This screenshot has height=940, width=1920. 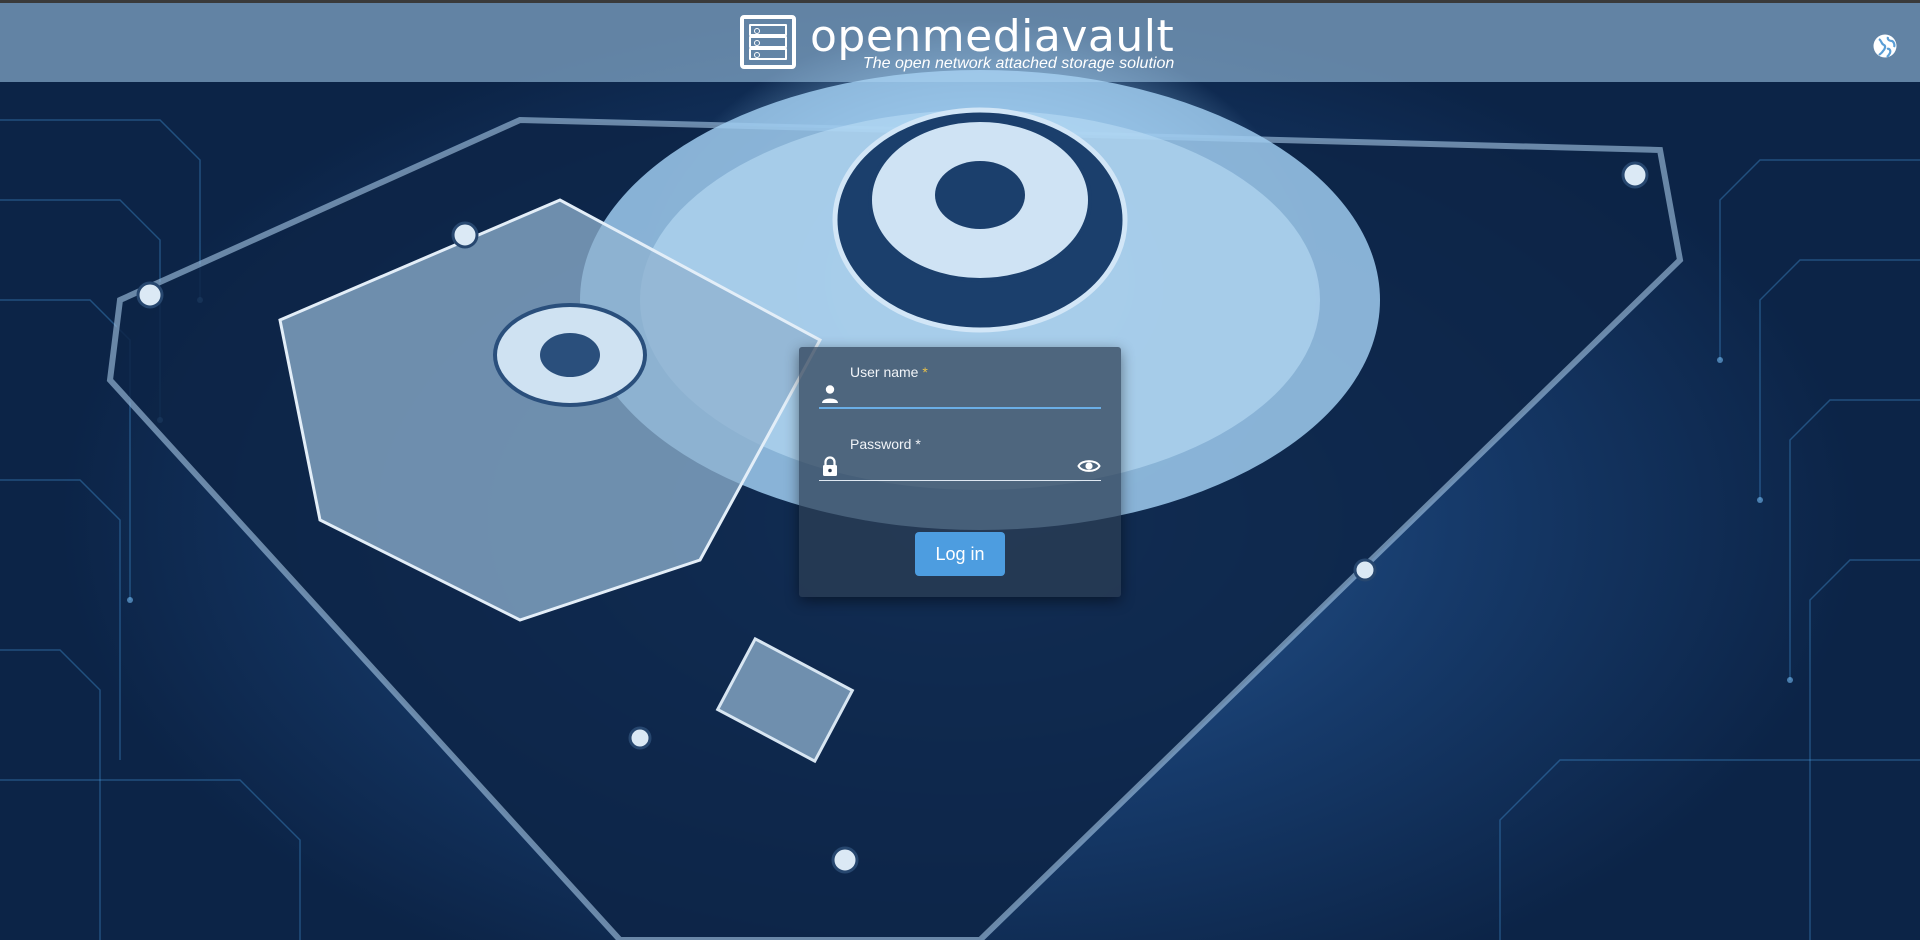 I want to click on globe-icon, so click(x=1885, y=46).